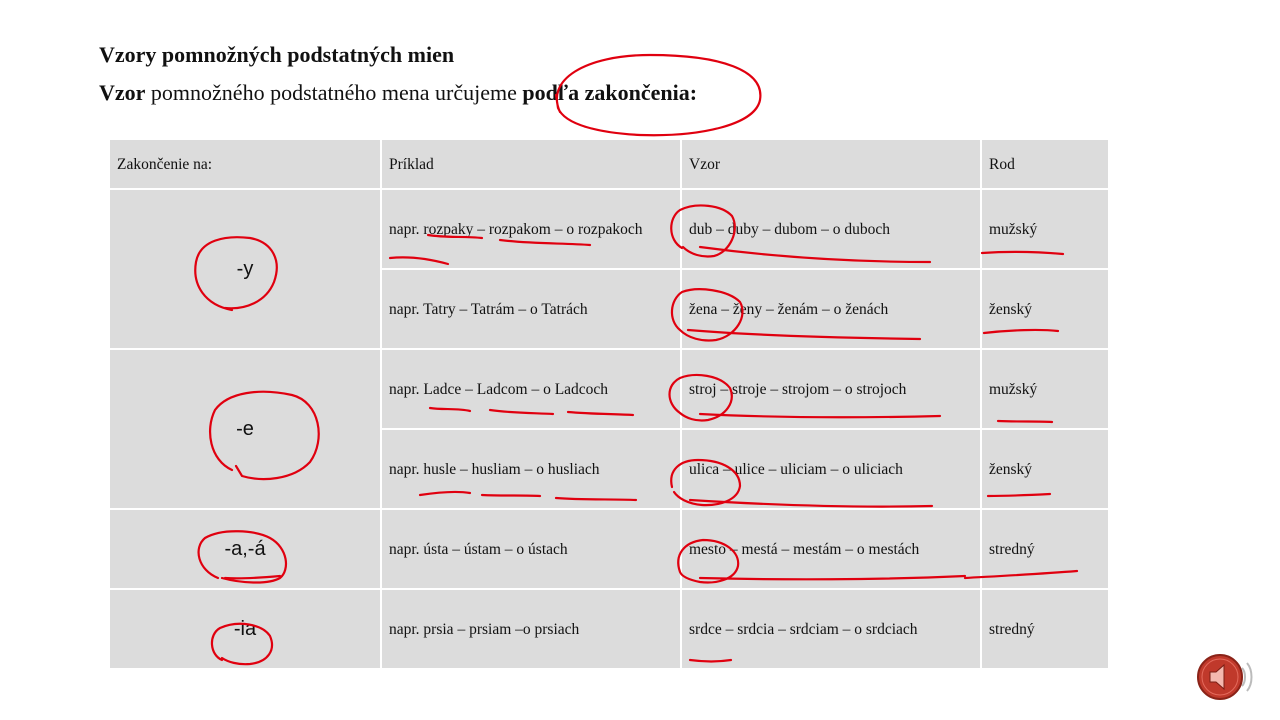 The width and height of the screenshot is (1280, 720). Describe the element at coordinates (531, 549) in the screenshot. I see `example-cell: napr. ústa – ústam – o ústach` at that location.